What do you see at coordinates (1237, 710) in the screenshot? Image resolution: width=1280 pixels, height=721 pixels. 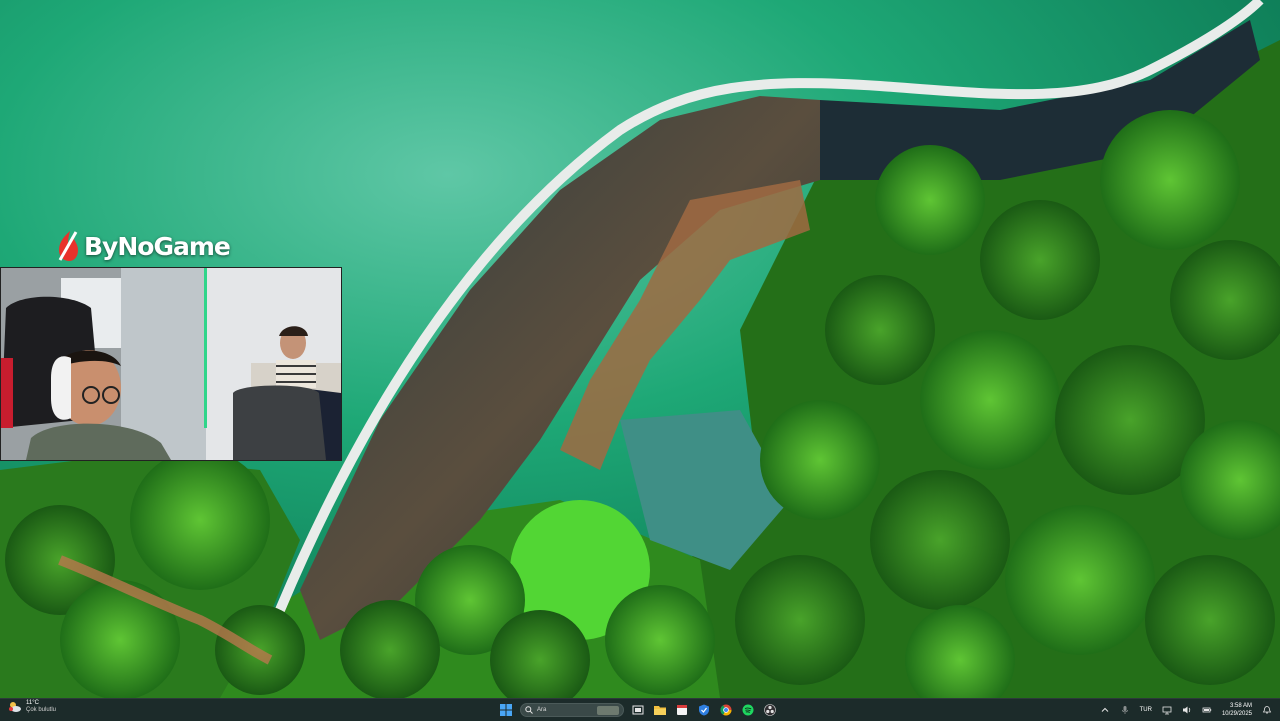 I see `taskbar-clock: 3:58 AM 10/29/2025` at bounding box center [1237, 710].